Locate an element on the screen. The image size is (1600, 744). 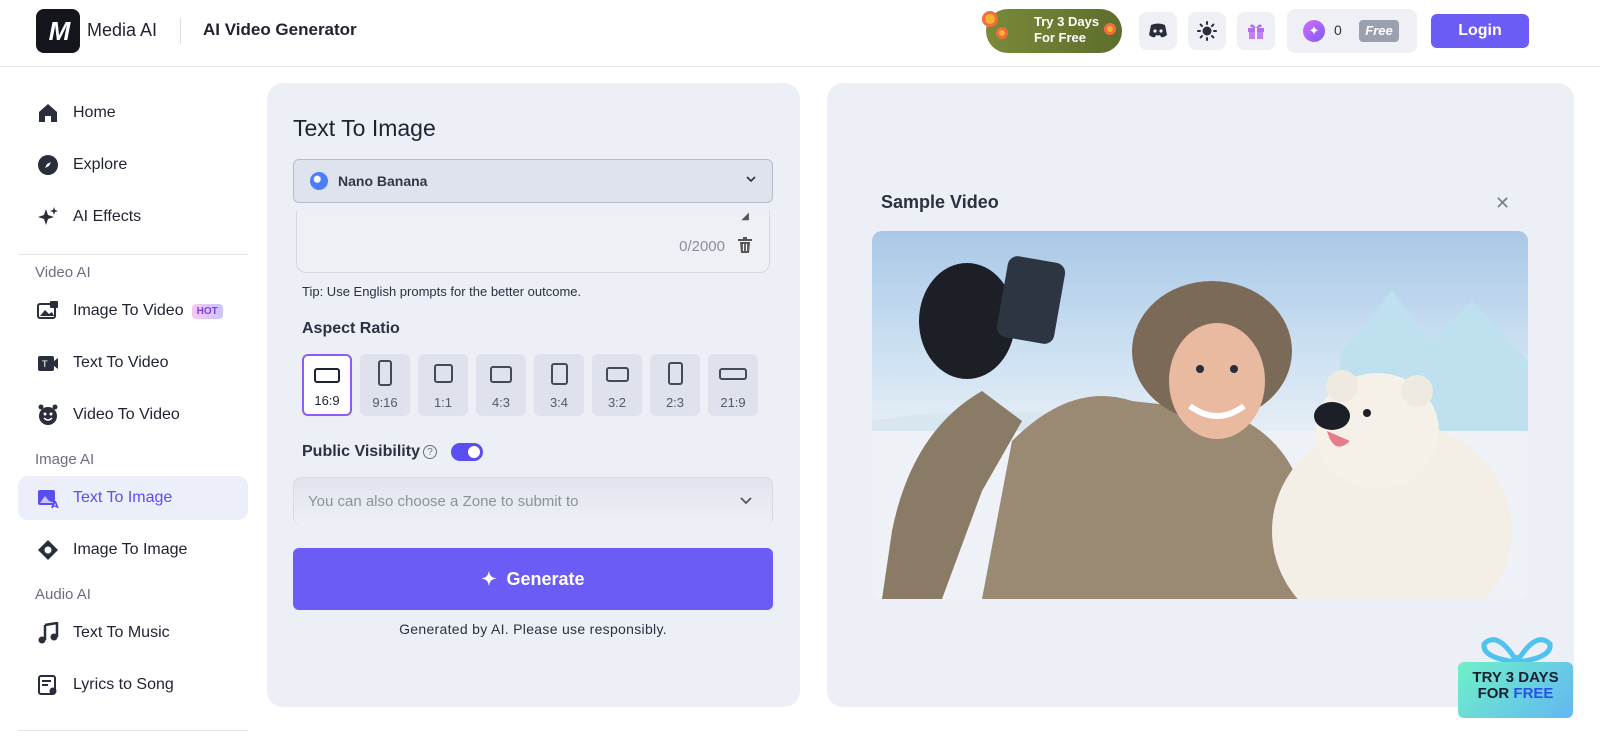
text-video-icon: T is located at coordinates (48, 363).